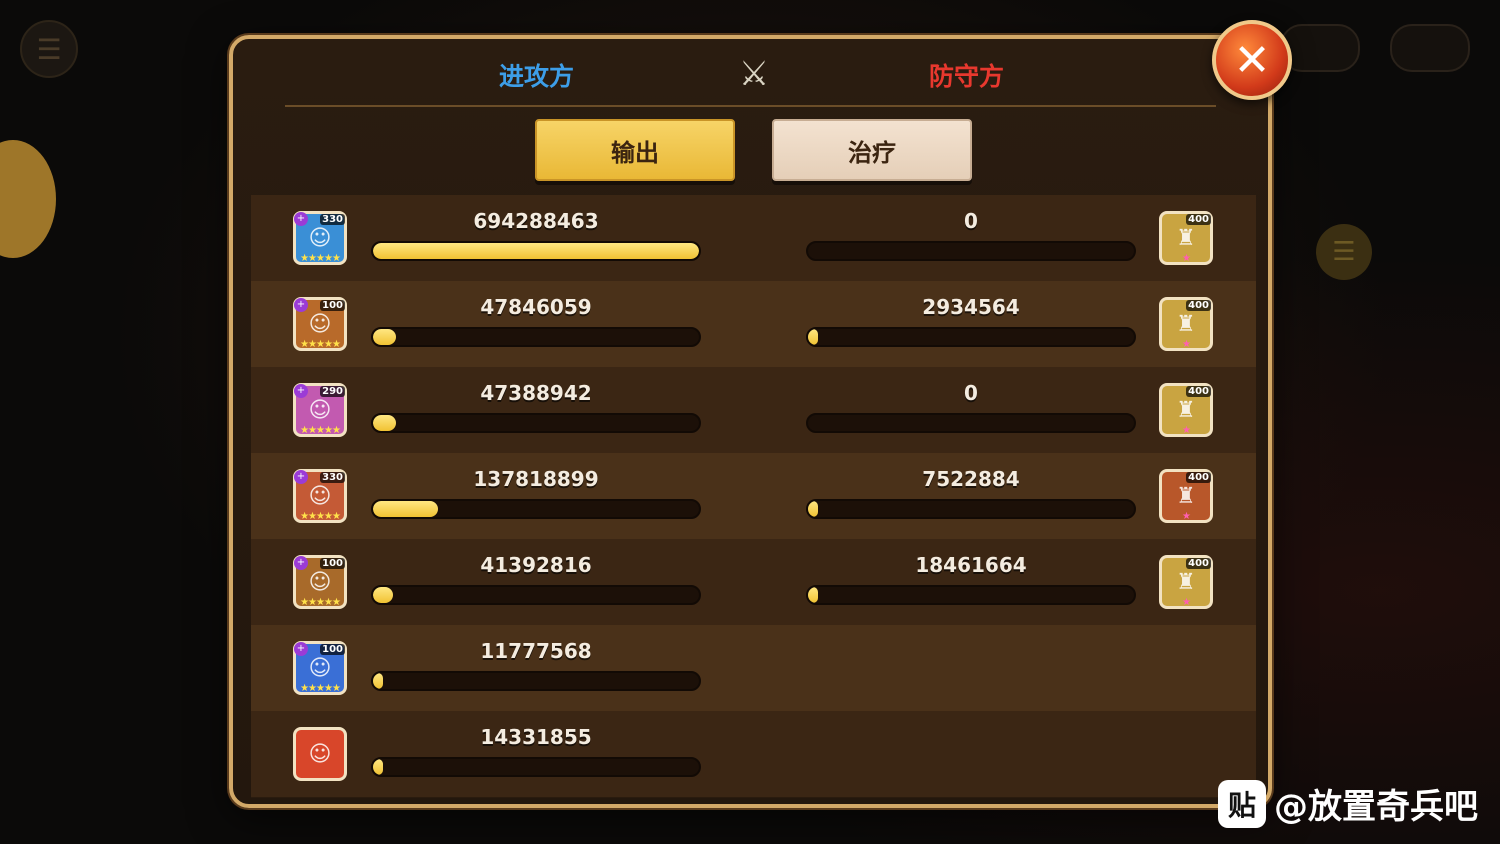 This screenshot has width=1500, height=844. What do you see at coordinates (536, 651) in the screenshot?
I see `attacker-damage-value: 11777568` at bounding box center [536, 651].